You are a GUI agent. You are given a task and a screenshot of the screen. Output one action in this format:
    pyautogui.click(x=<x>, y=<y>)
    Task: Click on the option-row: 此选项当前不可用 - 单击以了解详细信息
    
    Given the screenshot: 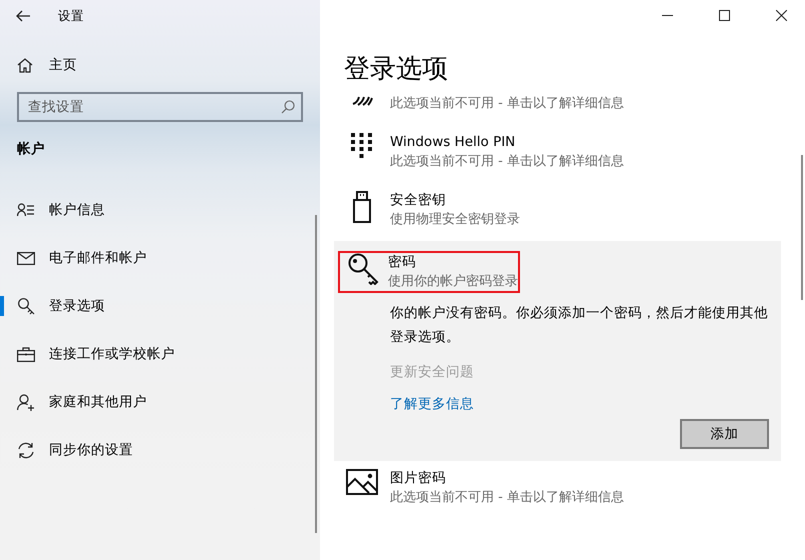 What is the action you would take?
    pyautogui.click(x=557, y=105)
    